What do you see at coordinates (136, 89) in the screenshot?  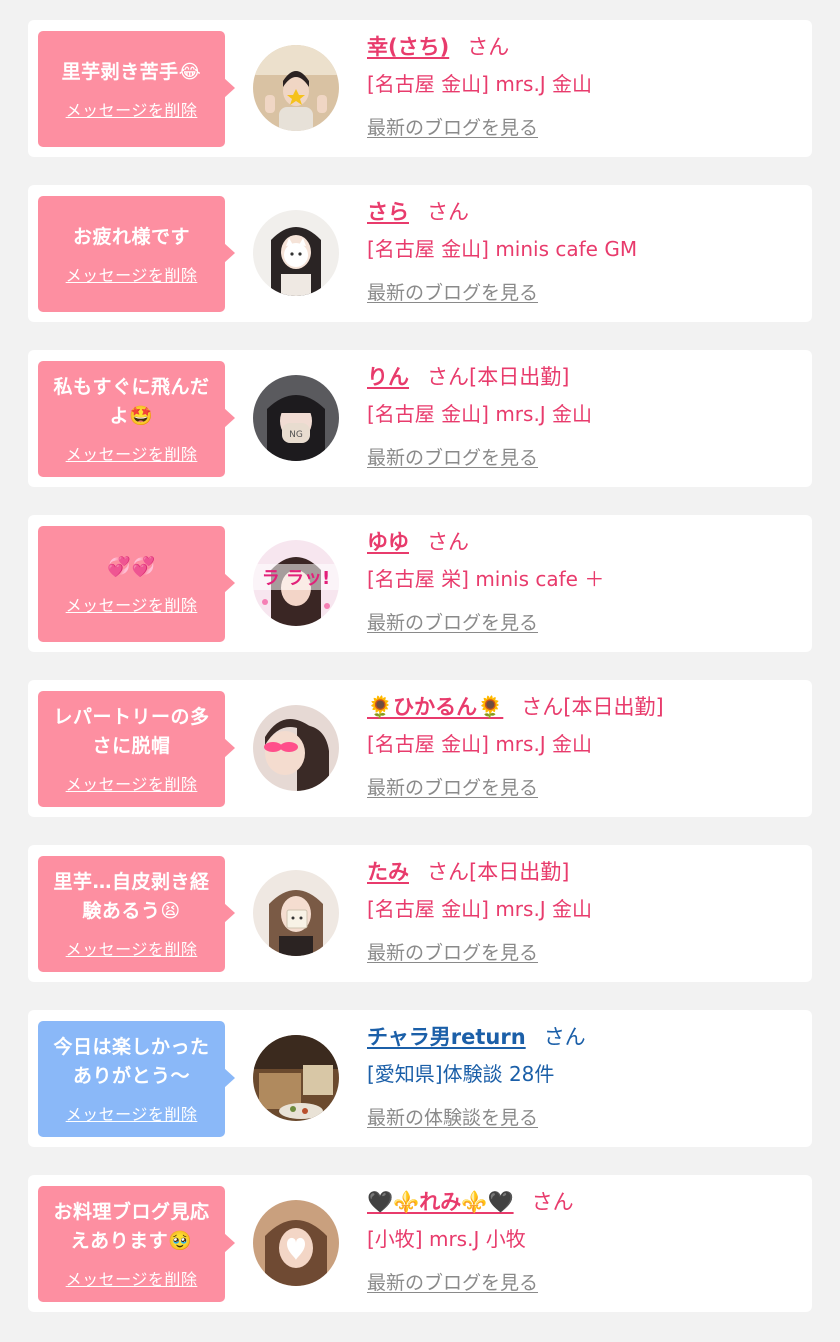 I see `message-bubble: 里芋剥き苦手😂 メッセージを削除` at bounding box center [136, 89].